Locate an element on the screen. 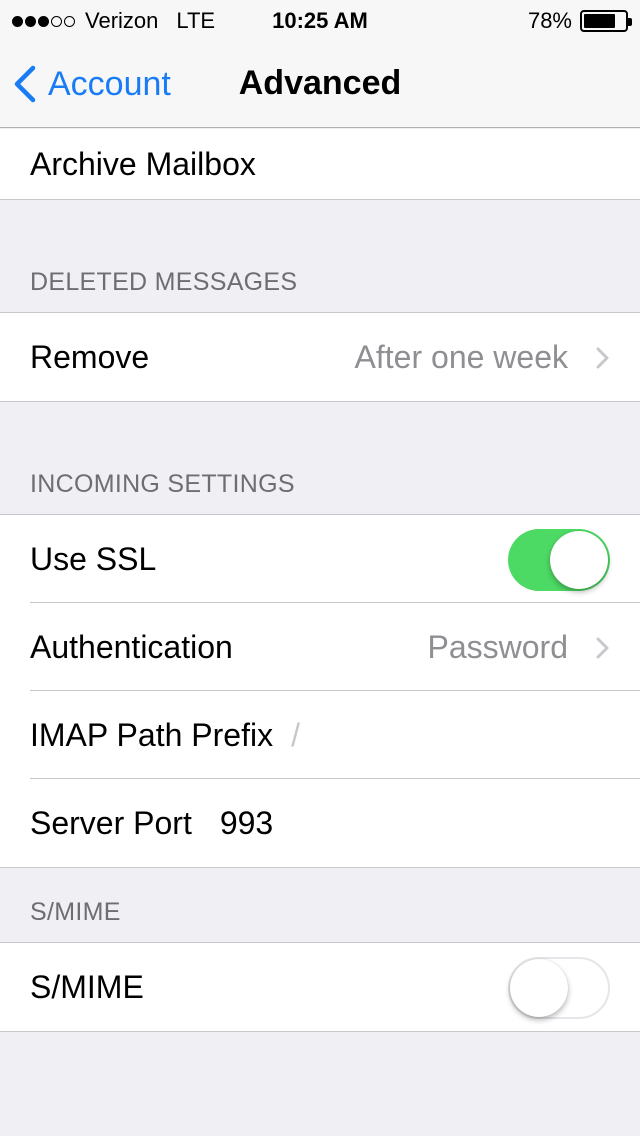  section-header-smime: S/MIME is located at coordinates (75, 912).